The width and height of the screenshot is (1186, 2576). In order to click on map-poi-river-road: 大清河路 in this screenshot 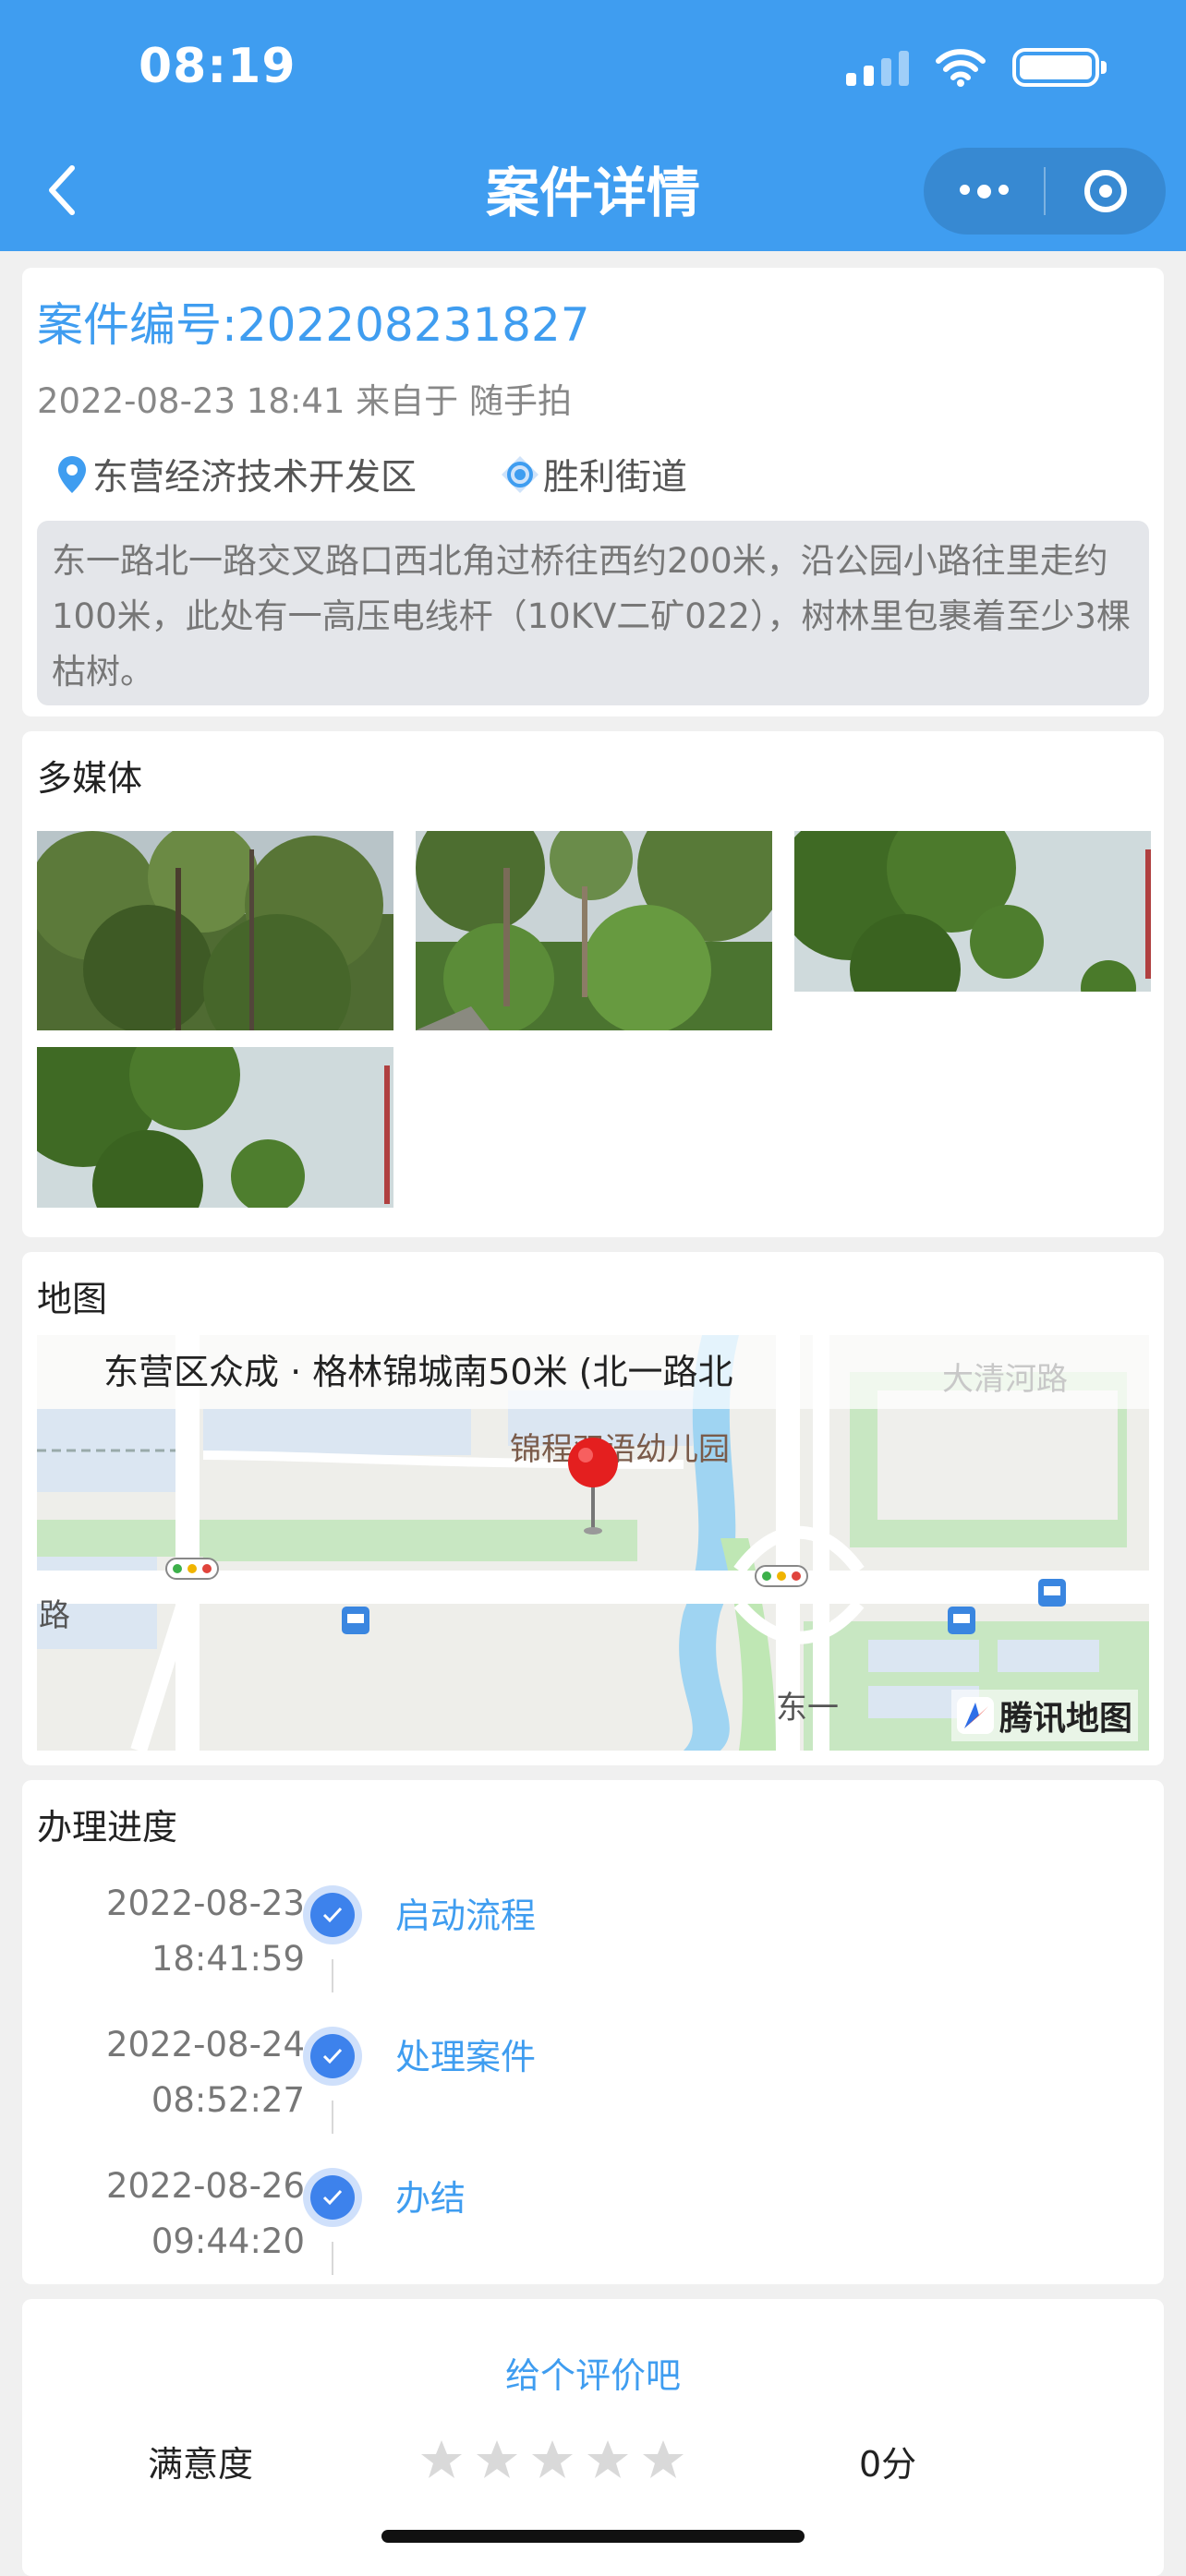, I will do `click(1005, 1379)`.